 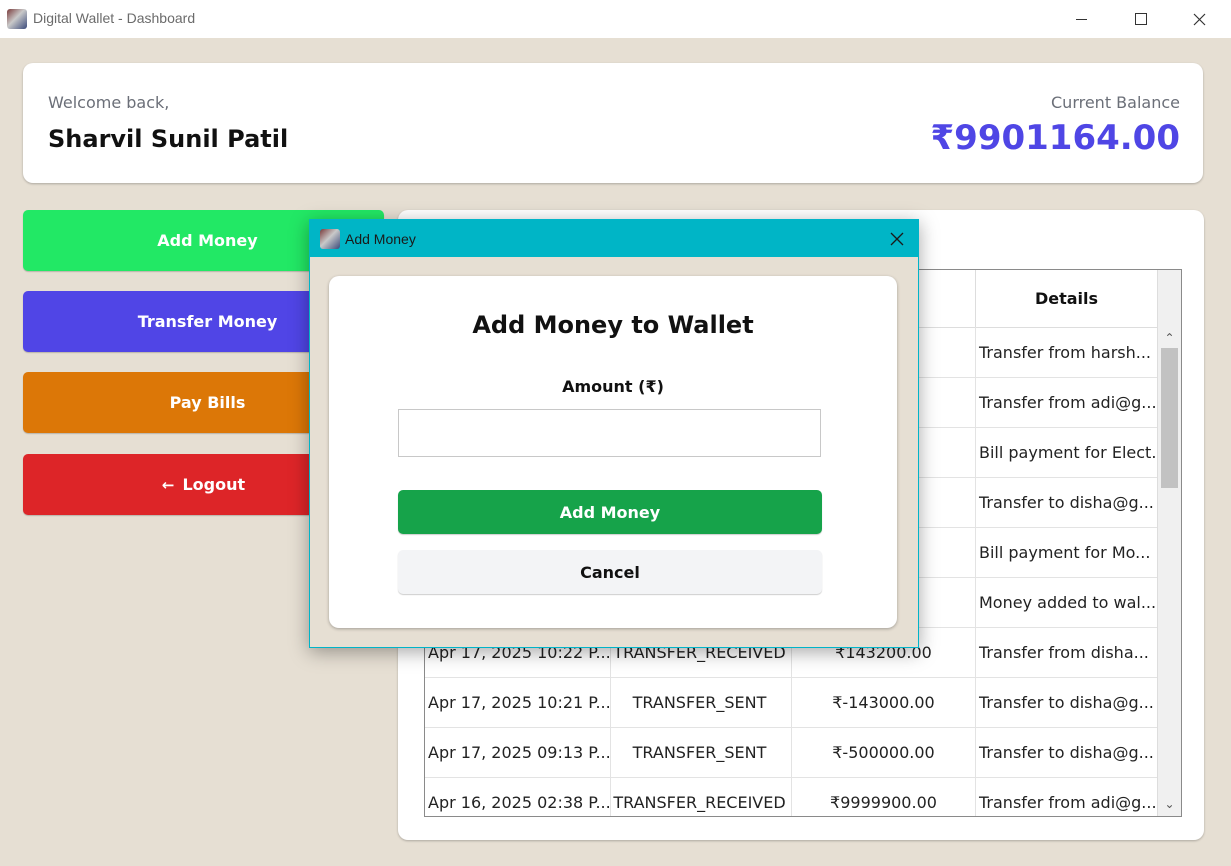 I want to click on dialog-close-button, so click(x=897, y=239).